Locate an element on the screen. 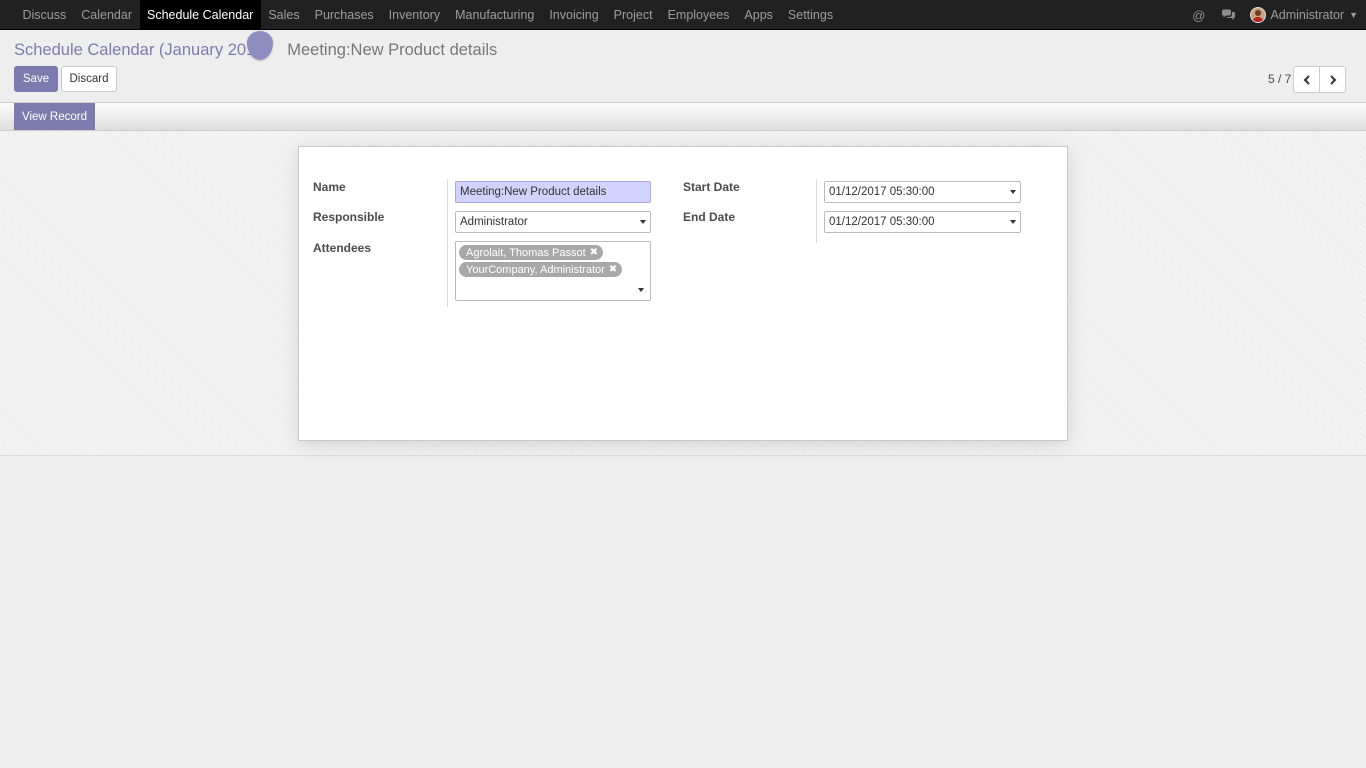 The width and height of the screenshot is (1366, 768). attendee-tag: Agrolait, Thomas Passot ✖ is located at coordinates (531, 252).